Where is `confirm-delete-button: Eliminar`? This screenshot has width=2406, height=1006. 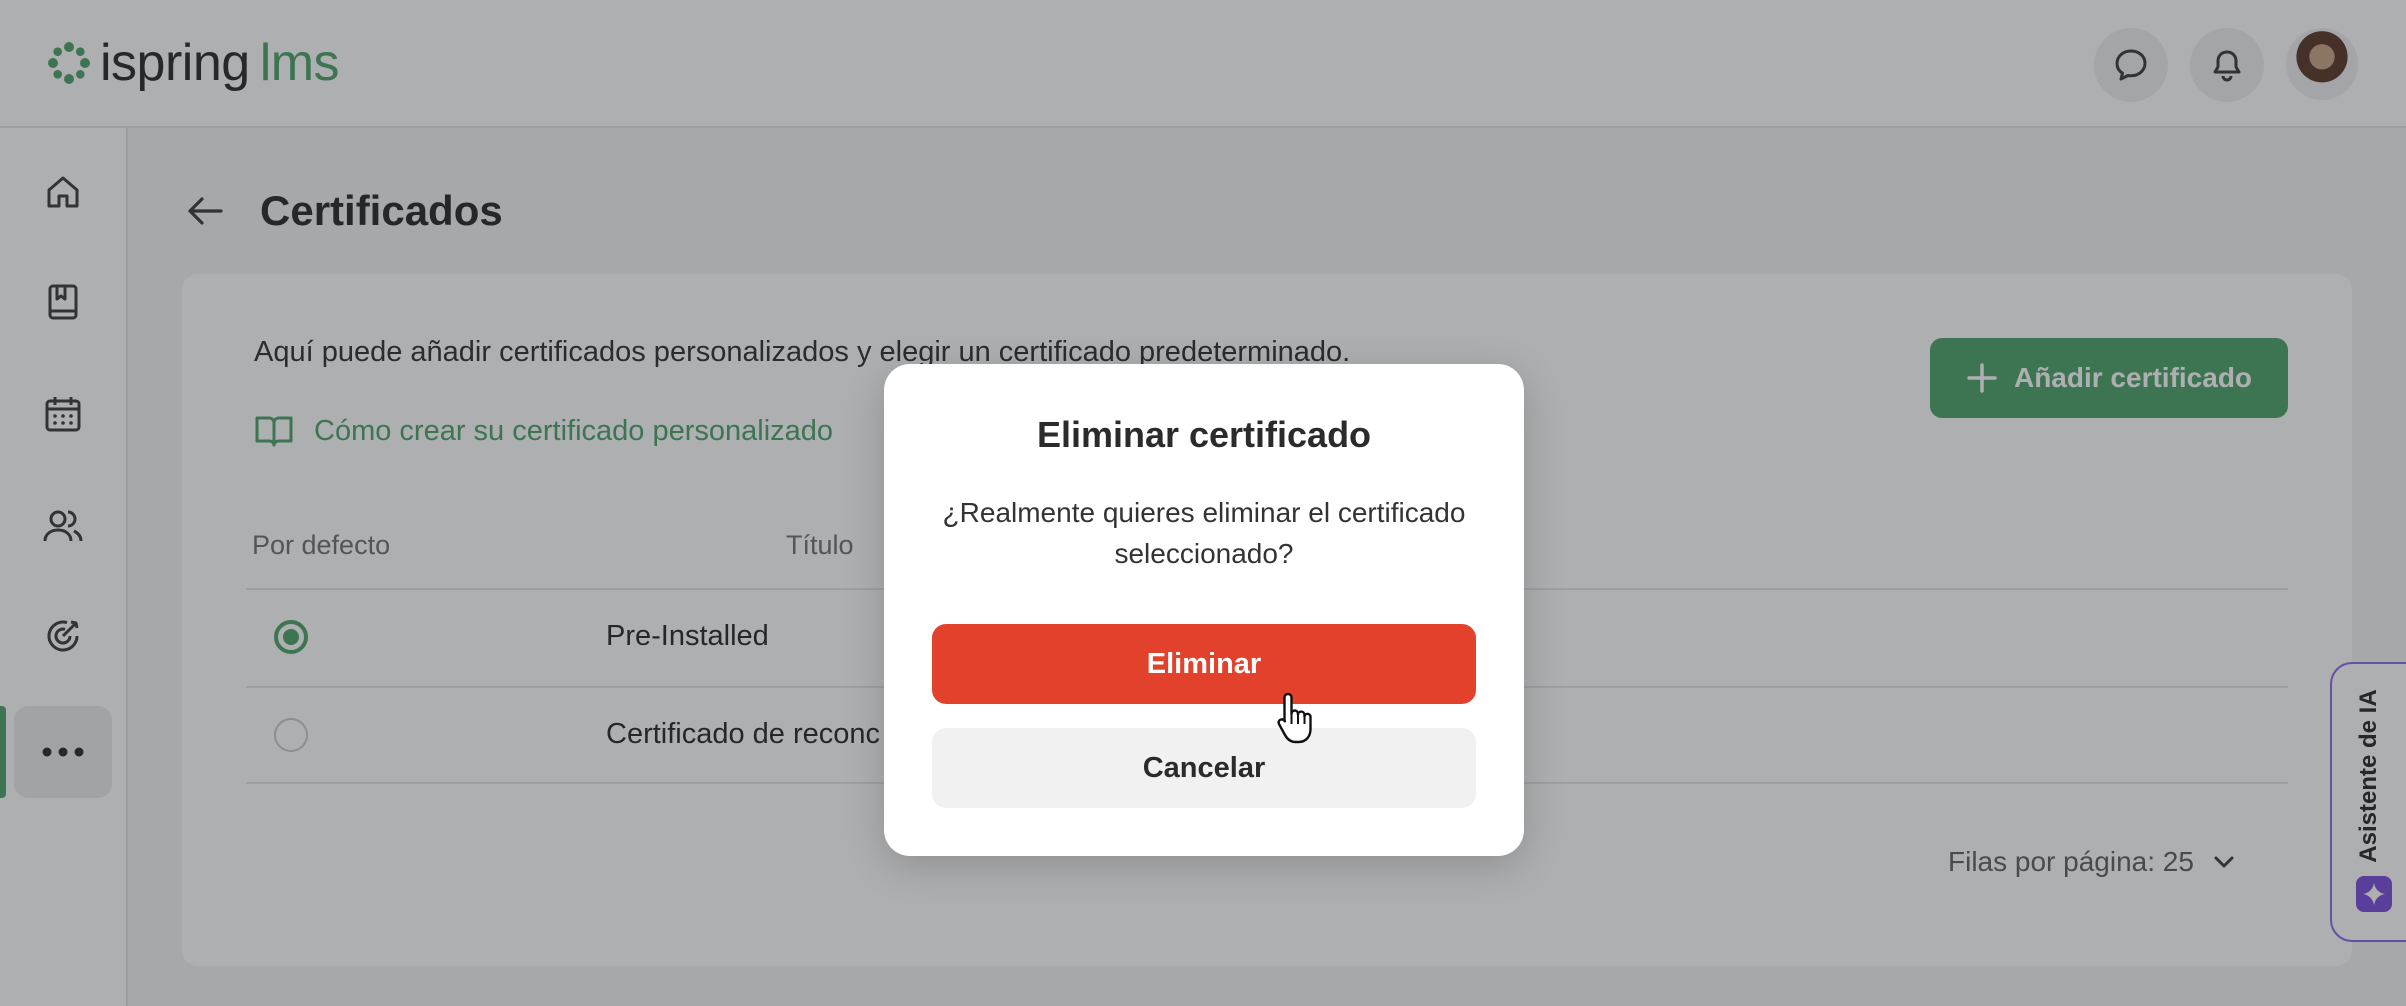
confirm-delete-button: Eliminar is located at coordinates (1204, 664).